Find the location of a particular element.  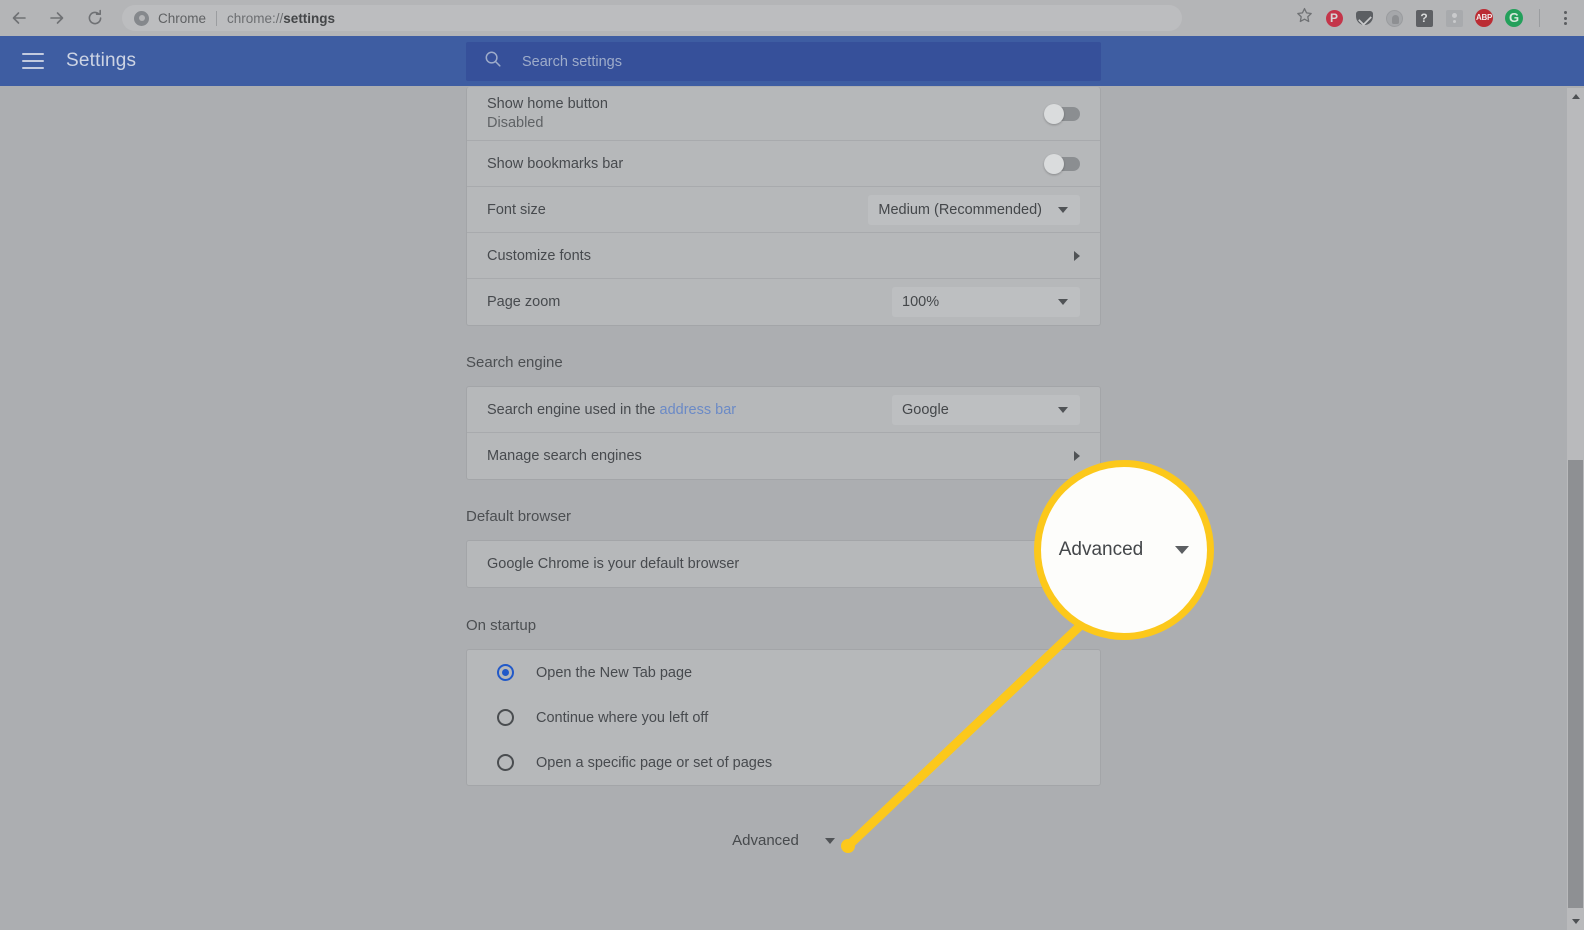

startup-option-specific-page: Open a specific page or set of pages is located at coordinates (783, 762).